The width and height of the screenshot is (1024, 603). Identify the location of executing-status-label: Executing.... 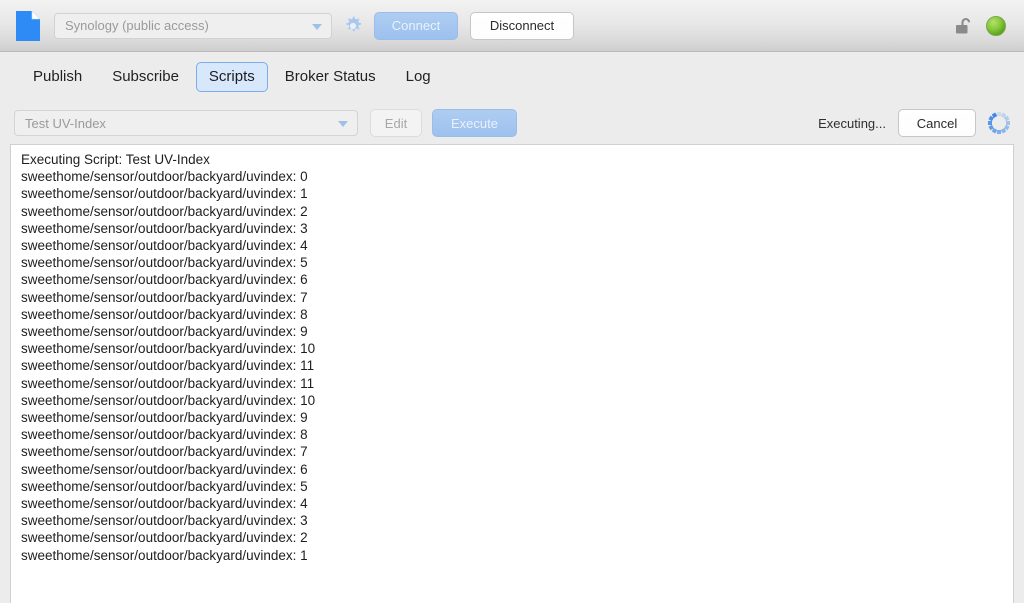
(852, 123).